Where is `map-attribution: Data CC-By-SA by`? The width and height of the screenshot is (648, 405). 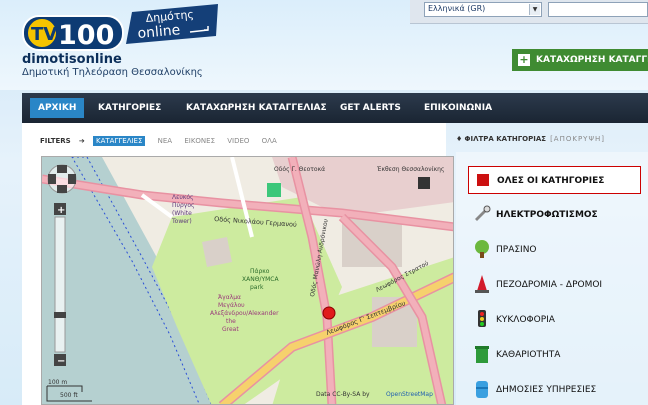
map-attribution: Data CC-By-SA by is located at coordinates (343, 394).